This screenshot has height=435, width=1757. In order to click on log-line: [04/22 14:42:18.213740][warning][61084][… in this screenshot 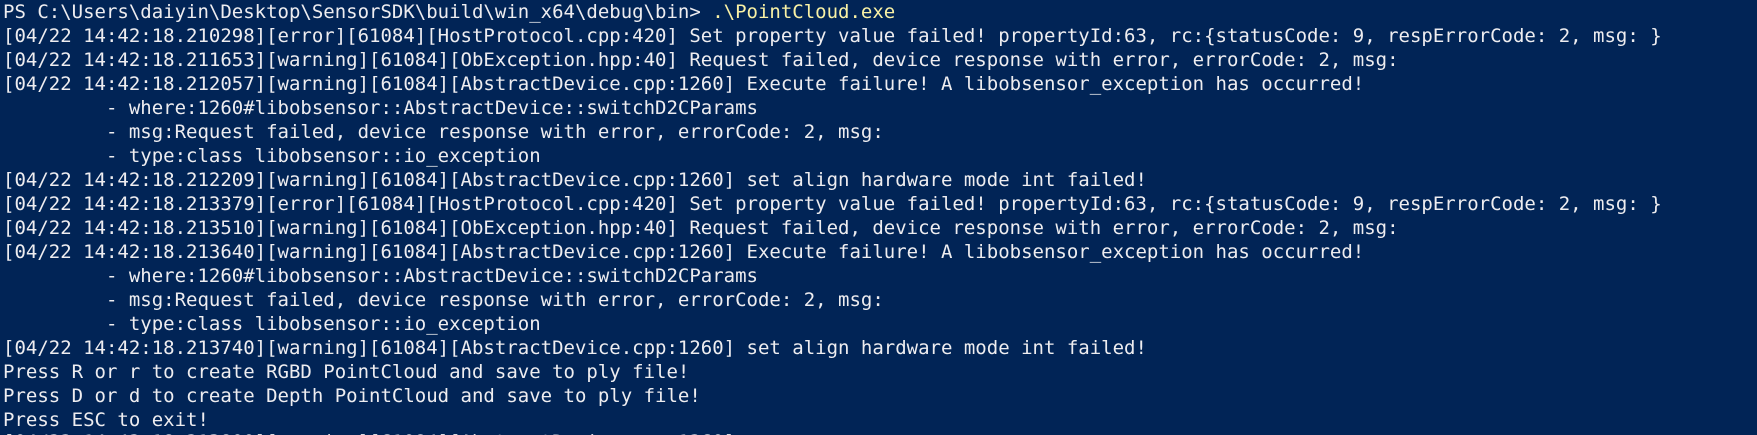, I will do `click(575, 348)`.